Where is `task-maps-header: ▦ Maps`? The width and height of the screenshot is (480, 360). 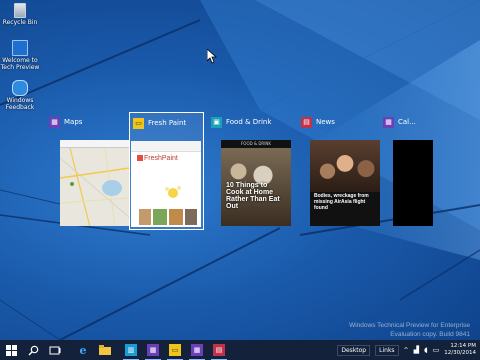 task-maps-header: ▦ Maps is located at coordinates (65, 122).